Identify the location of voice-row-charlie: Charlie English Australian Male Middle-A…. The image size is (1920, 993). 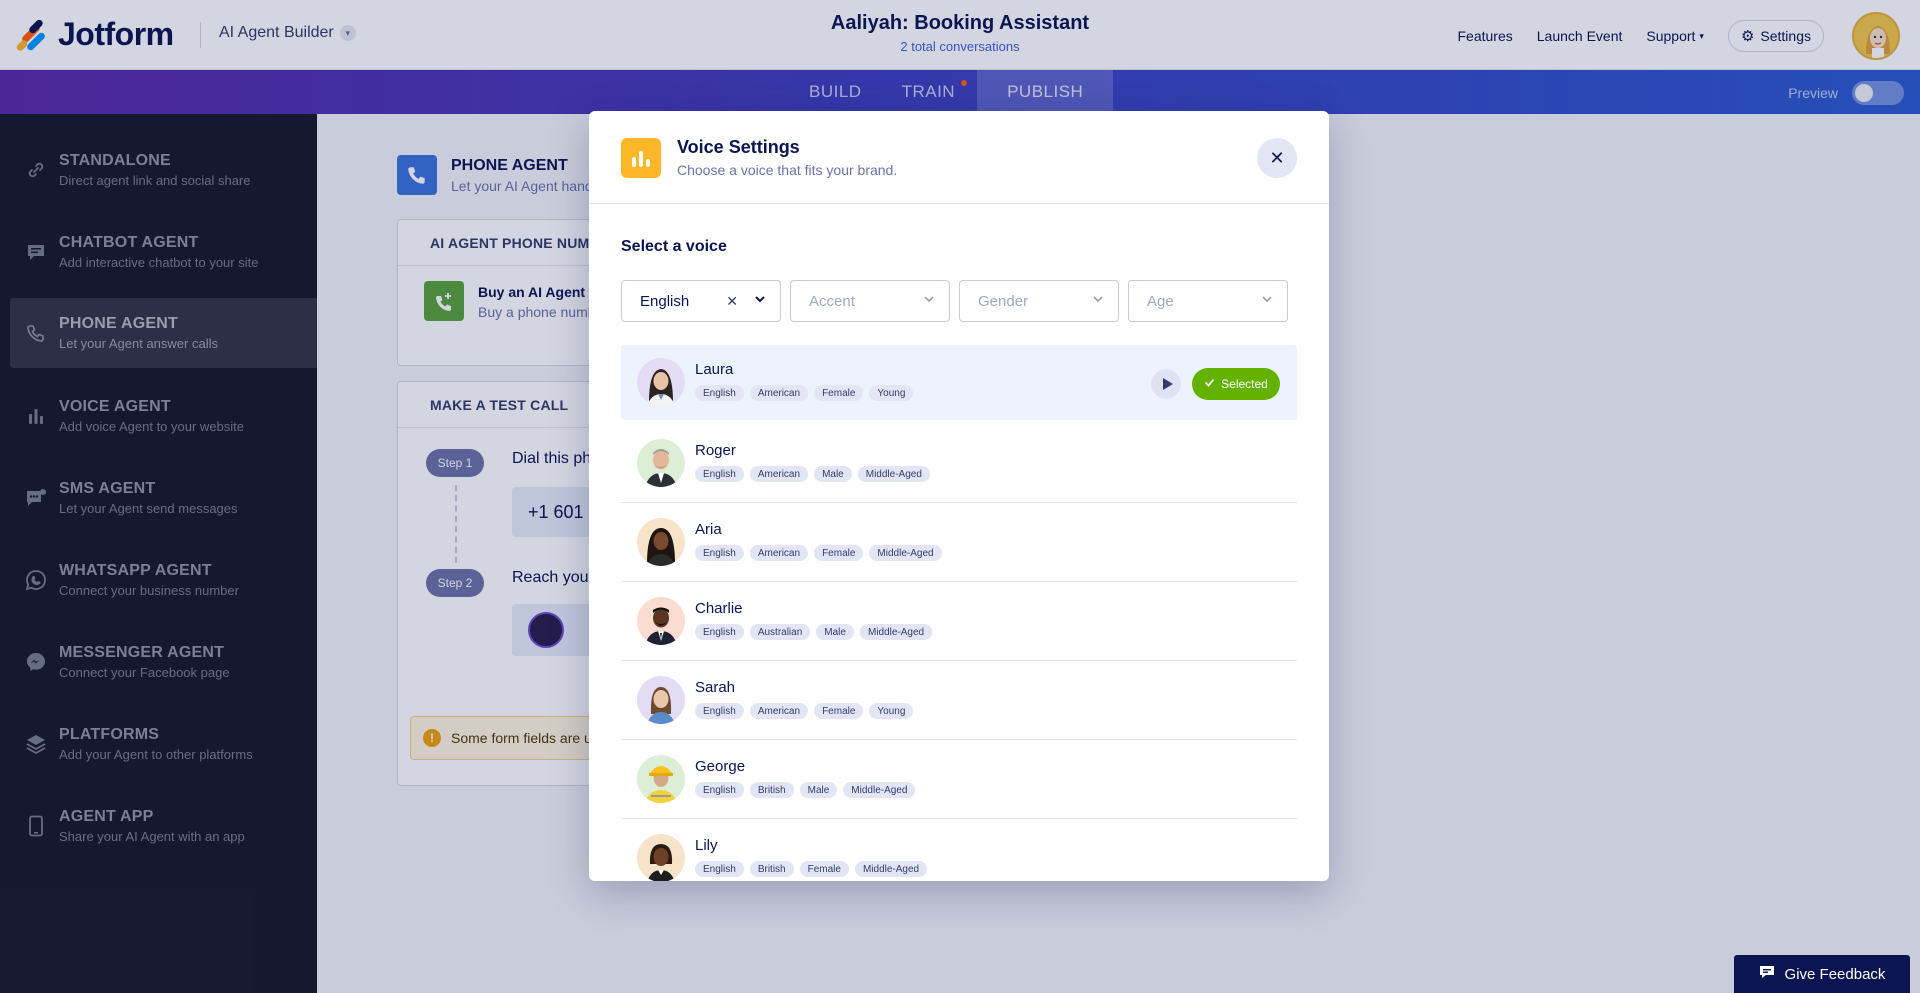
(959, 621).